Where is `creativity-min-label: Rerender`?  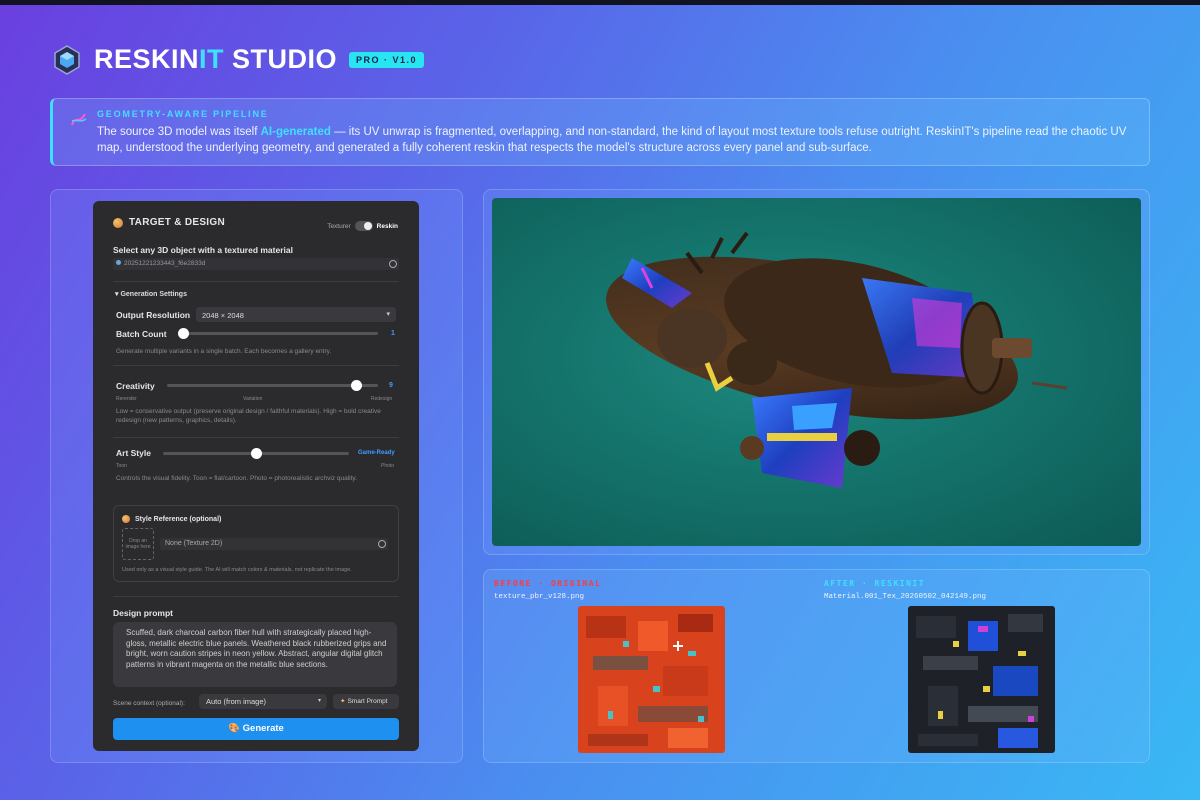
creativity-min-label: Rerender is located at coordinates (126, 399).